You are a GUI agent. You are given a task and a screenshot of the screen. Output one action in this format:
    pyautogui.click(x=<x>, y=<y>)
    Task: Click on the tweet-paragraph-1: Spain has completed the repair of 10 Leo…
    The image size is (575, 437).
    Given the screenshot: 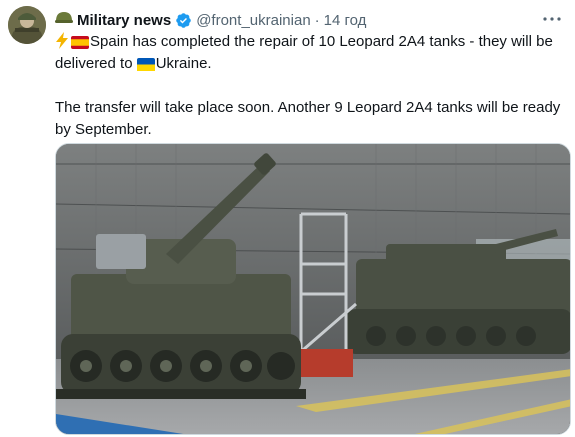 What is the action you would take?
    pyautogui.click(x=310, y=53)
    